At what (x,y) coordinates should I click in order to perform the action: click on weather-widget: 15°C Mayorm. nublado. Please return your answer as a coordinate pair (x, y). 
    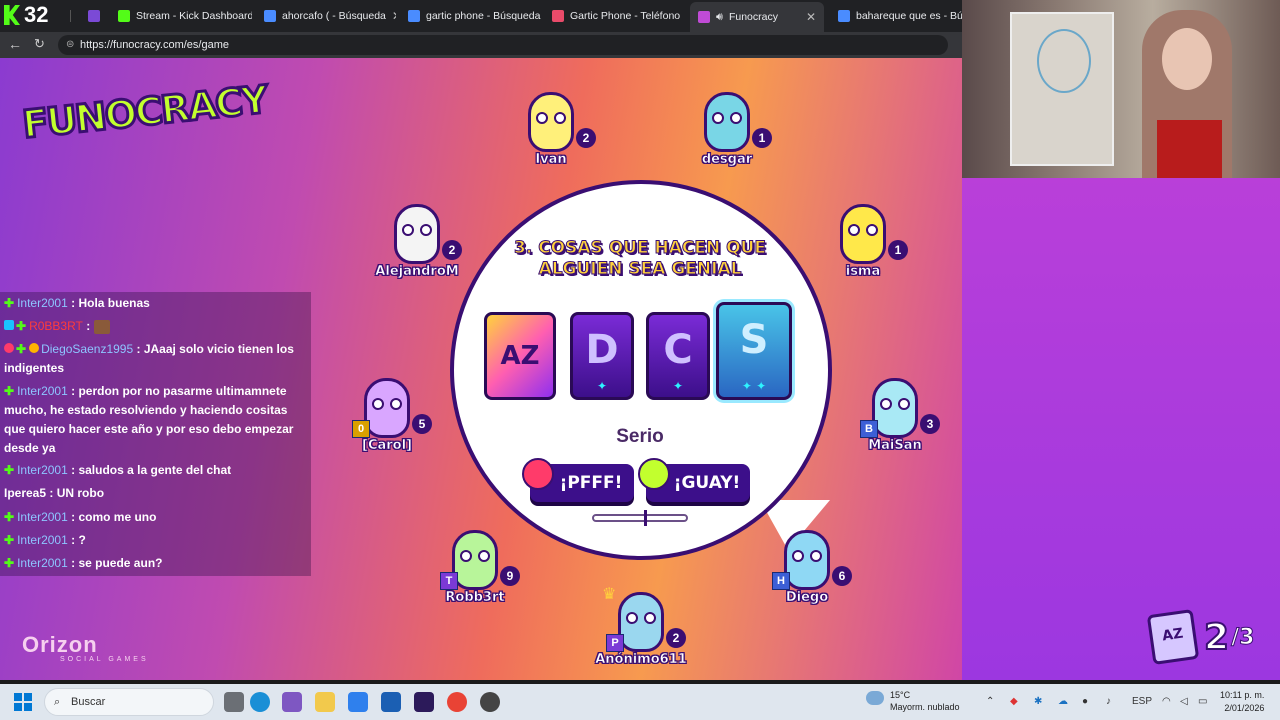
    Looking at the image, I should click on (913, 701).